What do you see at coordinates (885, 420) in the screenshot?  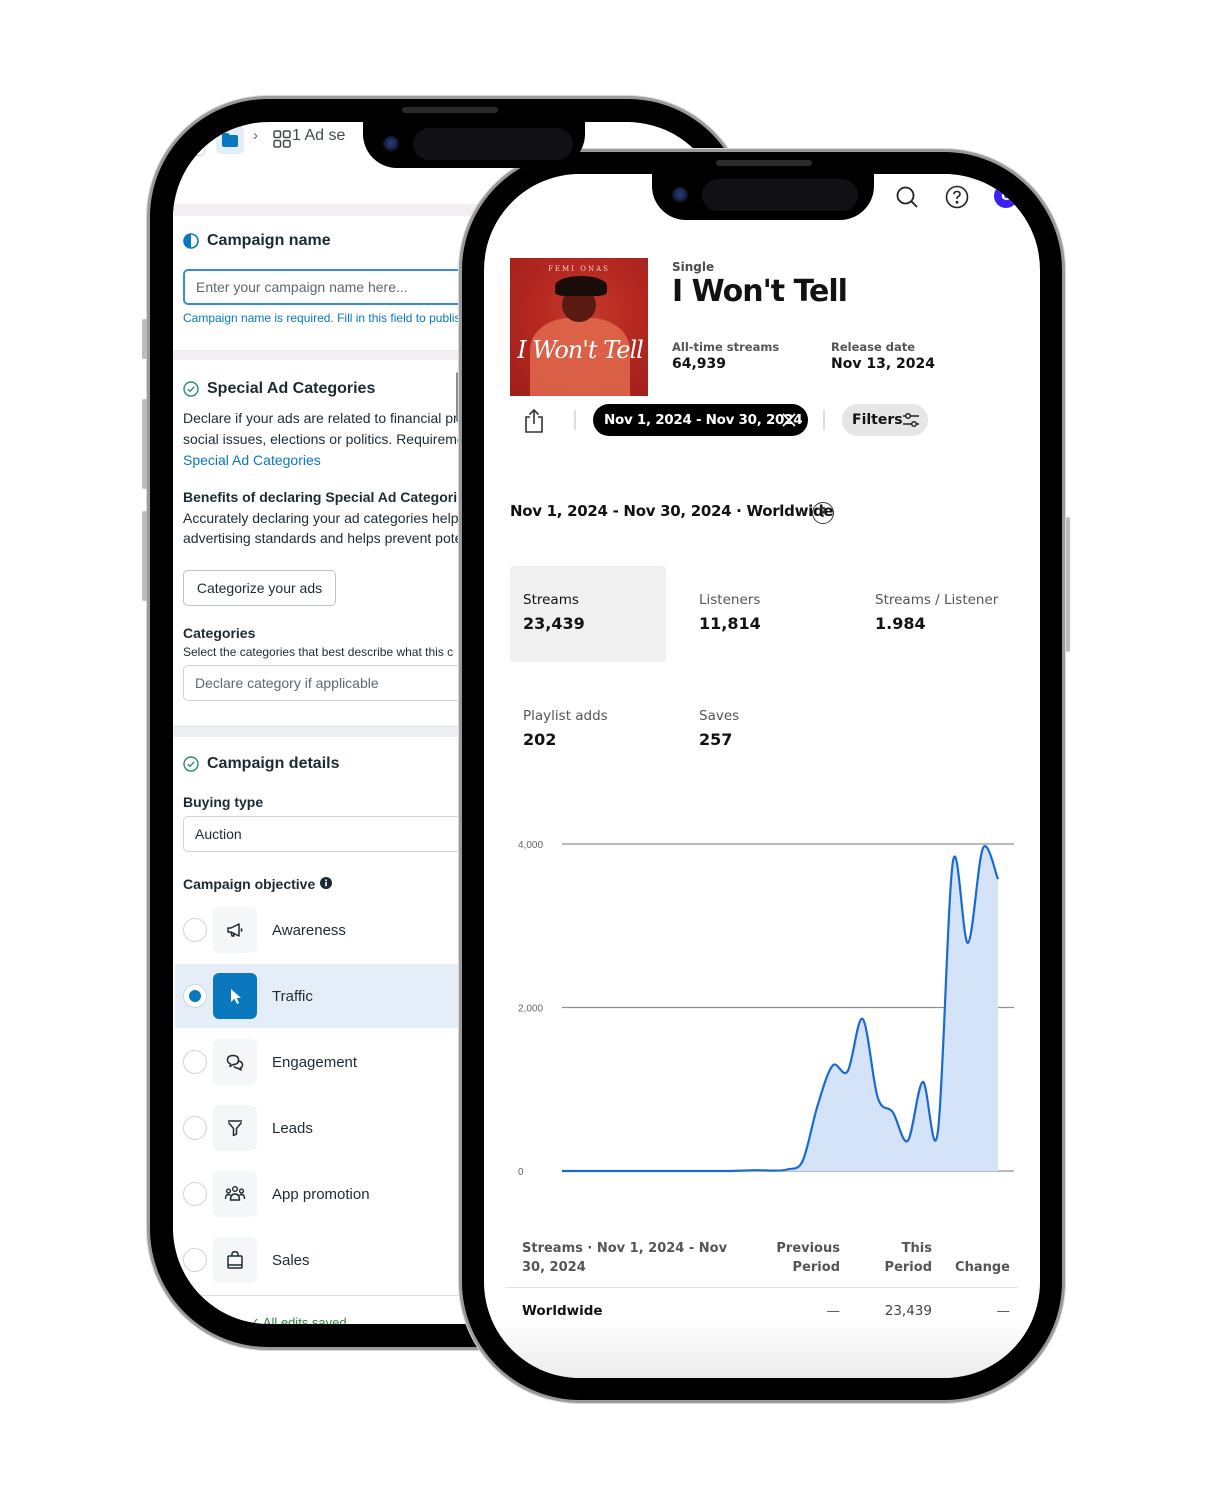 I see `filters-button: Filters` at bounding box center [885, 420].